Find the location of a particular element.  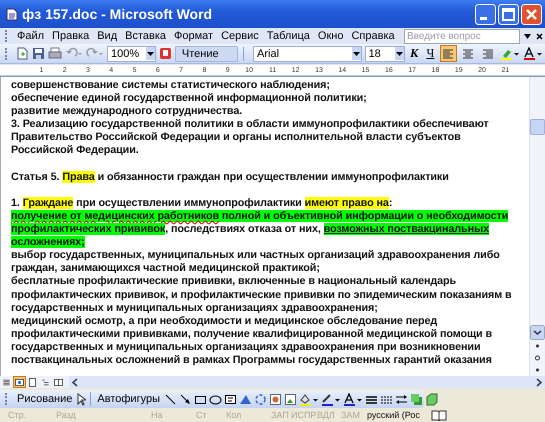

status-field: ЗАМ is located at coordinates (354, 415).